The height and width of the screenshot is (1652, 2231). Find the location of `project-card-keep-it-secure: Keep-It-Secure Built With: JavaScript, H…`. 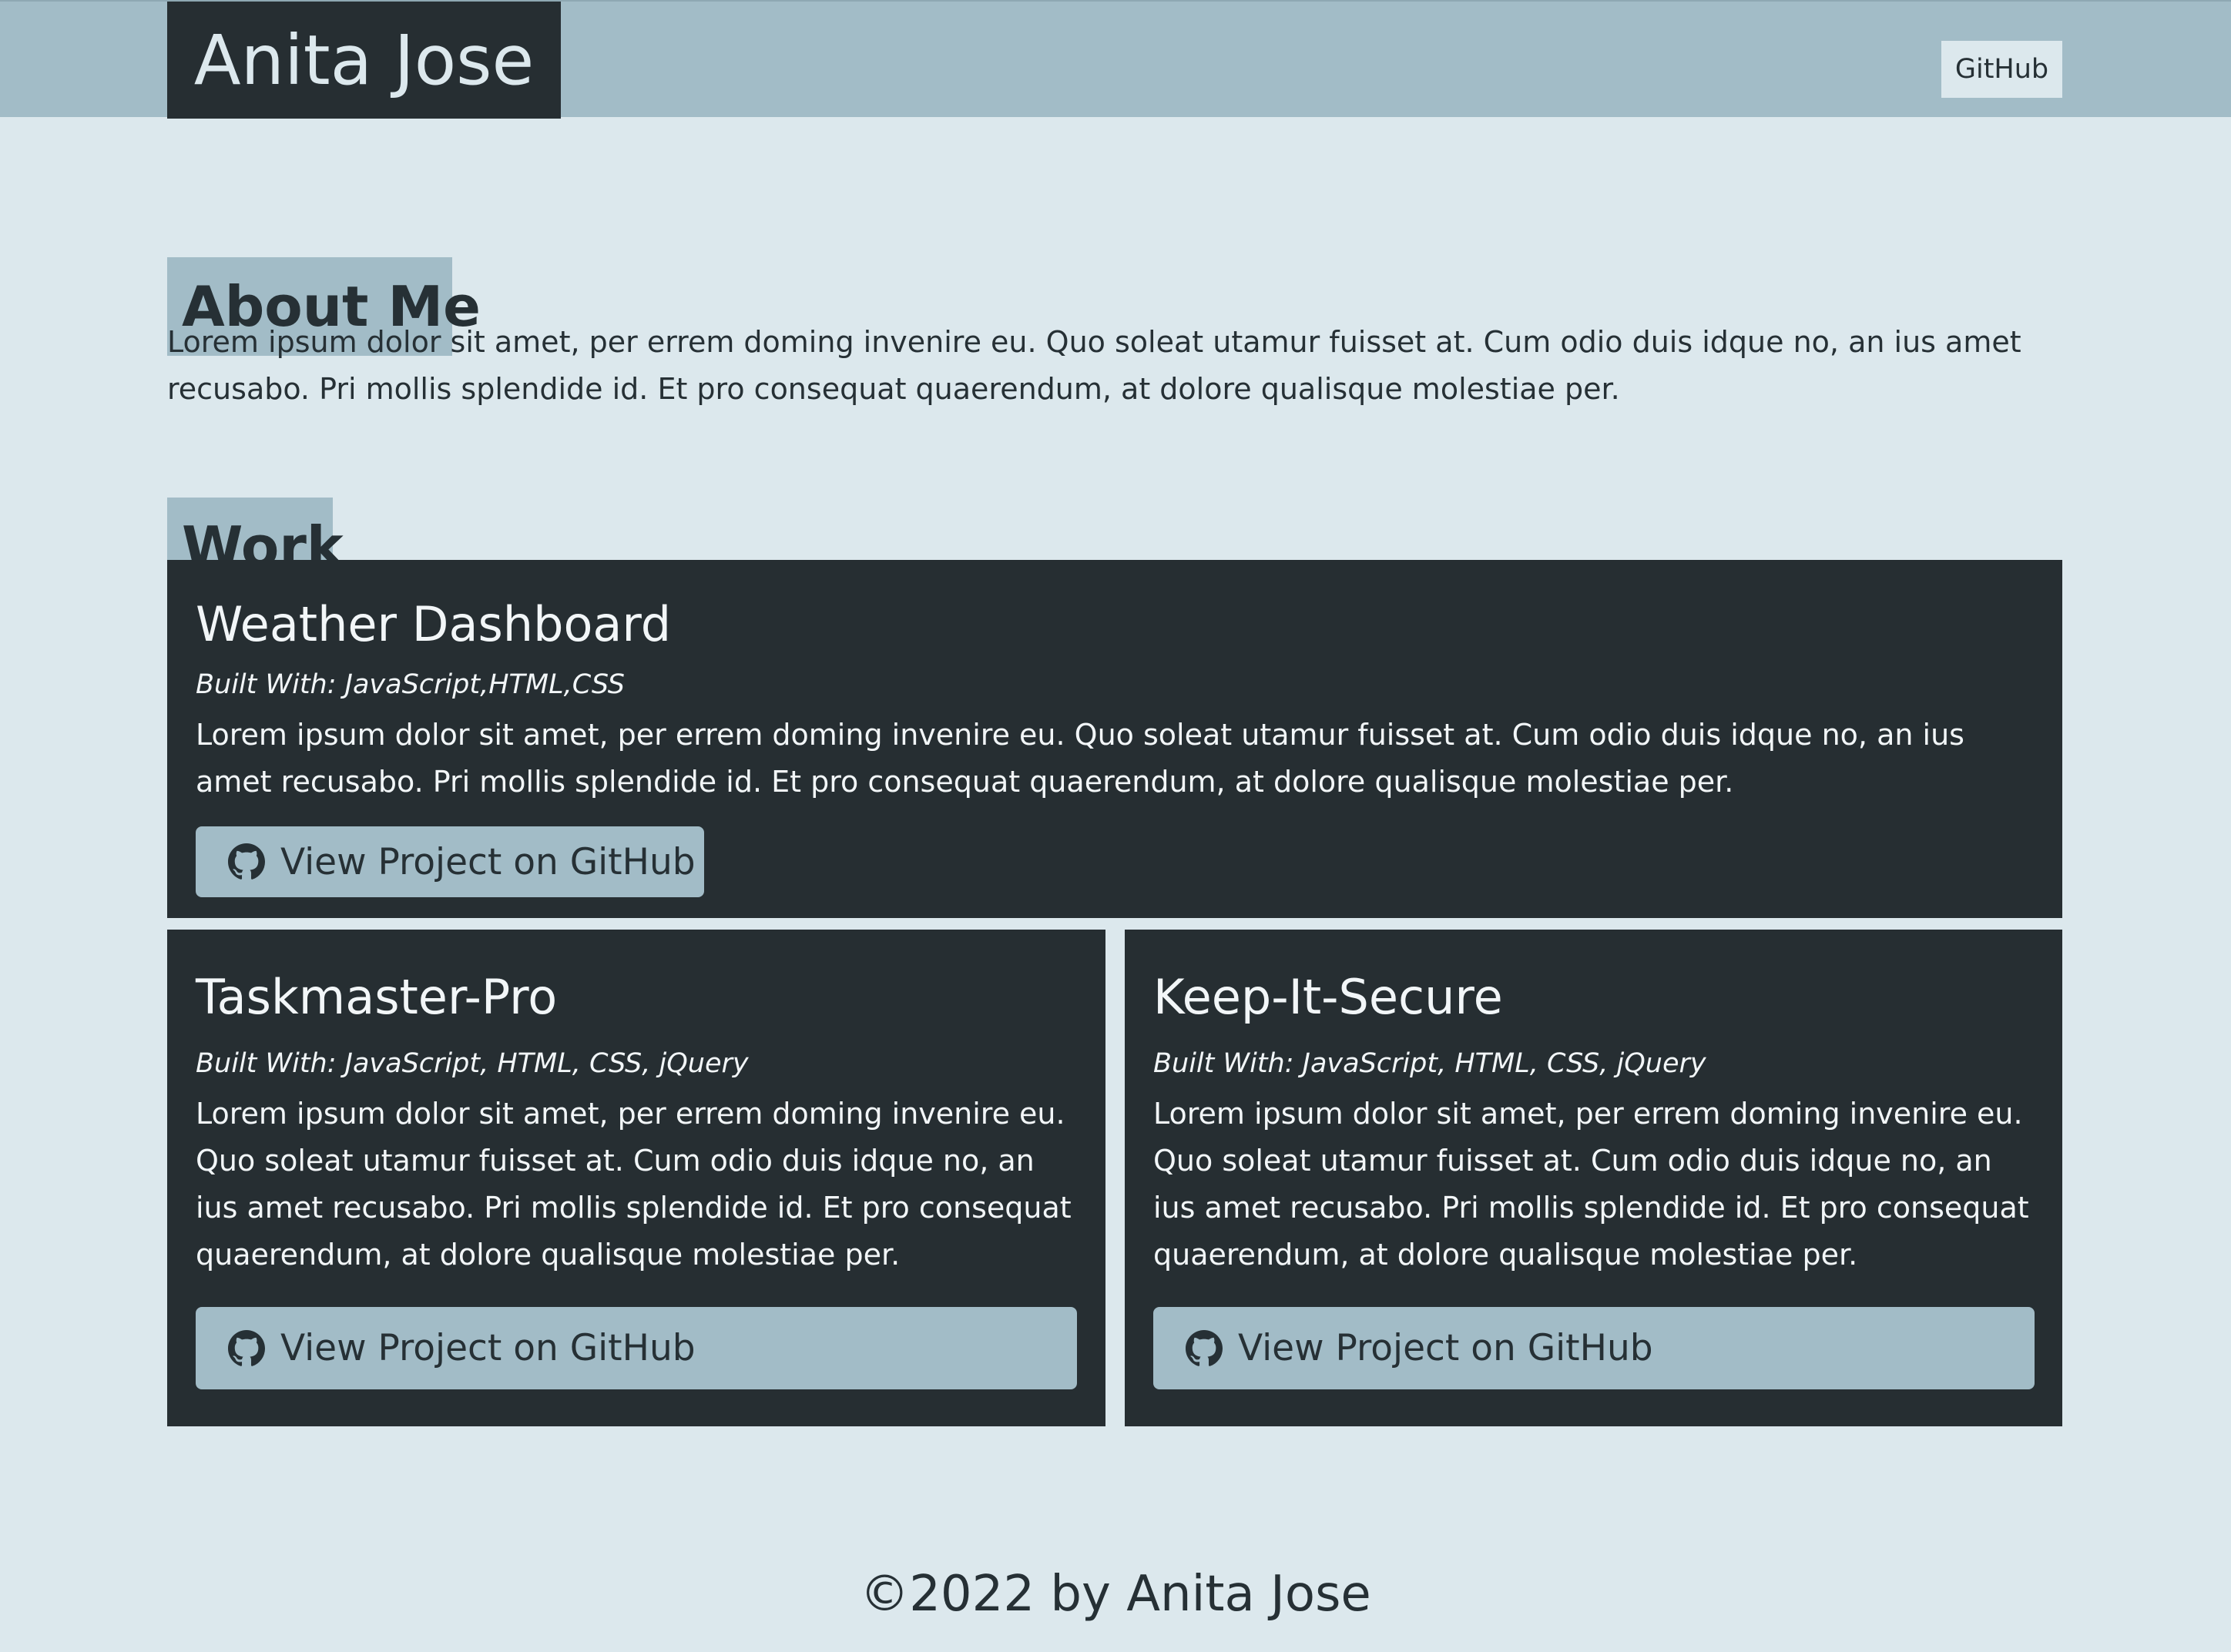

project-card-keep-it-secure: Keep-It-Secure Built With: JavaScript, H… is located at coordinates (1594, 1178).